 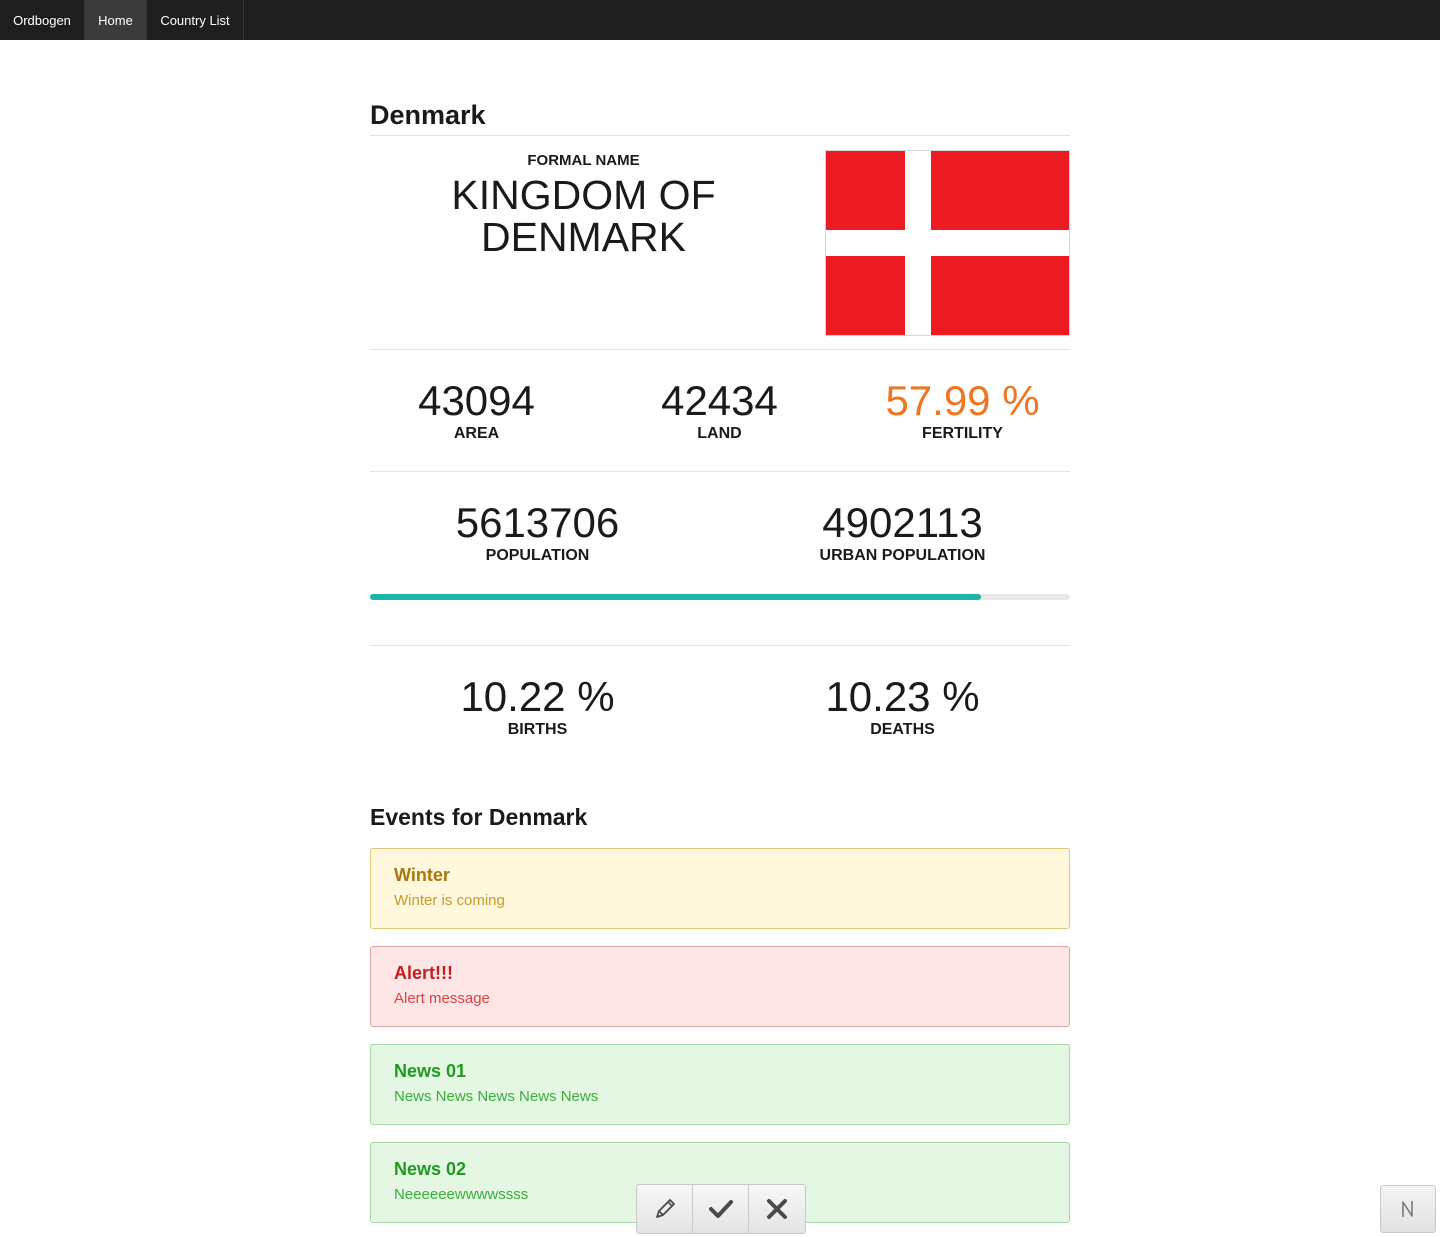 I want to click on brand-link: Ordbogen, so click(x=42, y=20).